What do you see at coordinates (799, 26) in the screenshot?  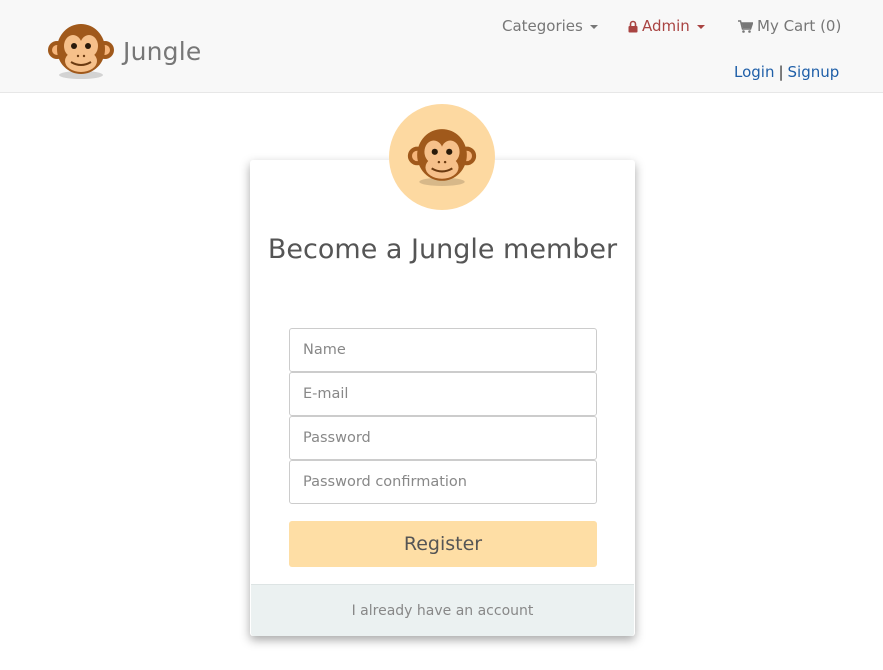 I see `cart-label: My Cart (0)` at bounding box center [799, 26].